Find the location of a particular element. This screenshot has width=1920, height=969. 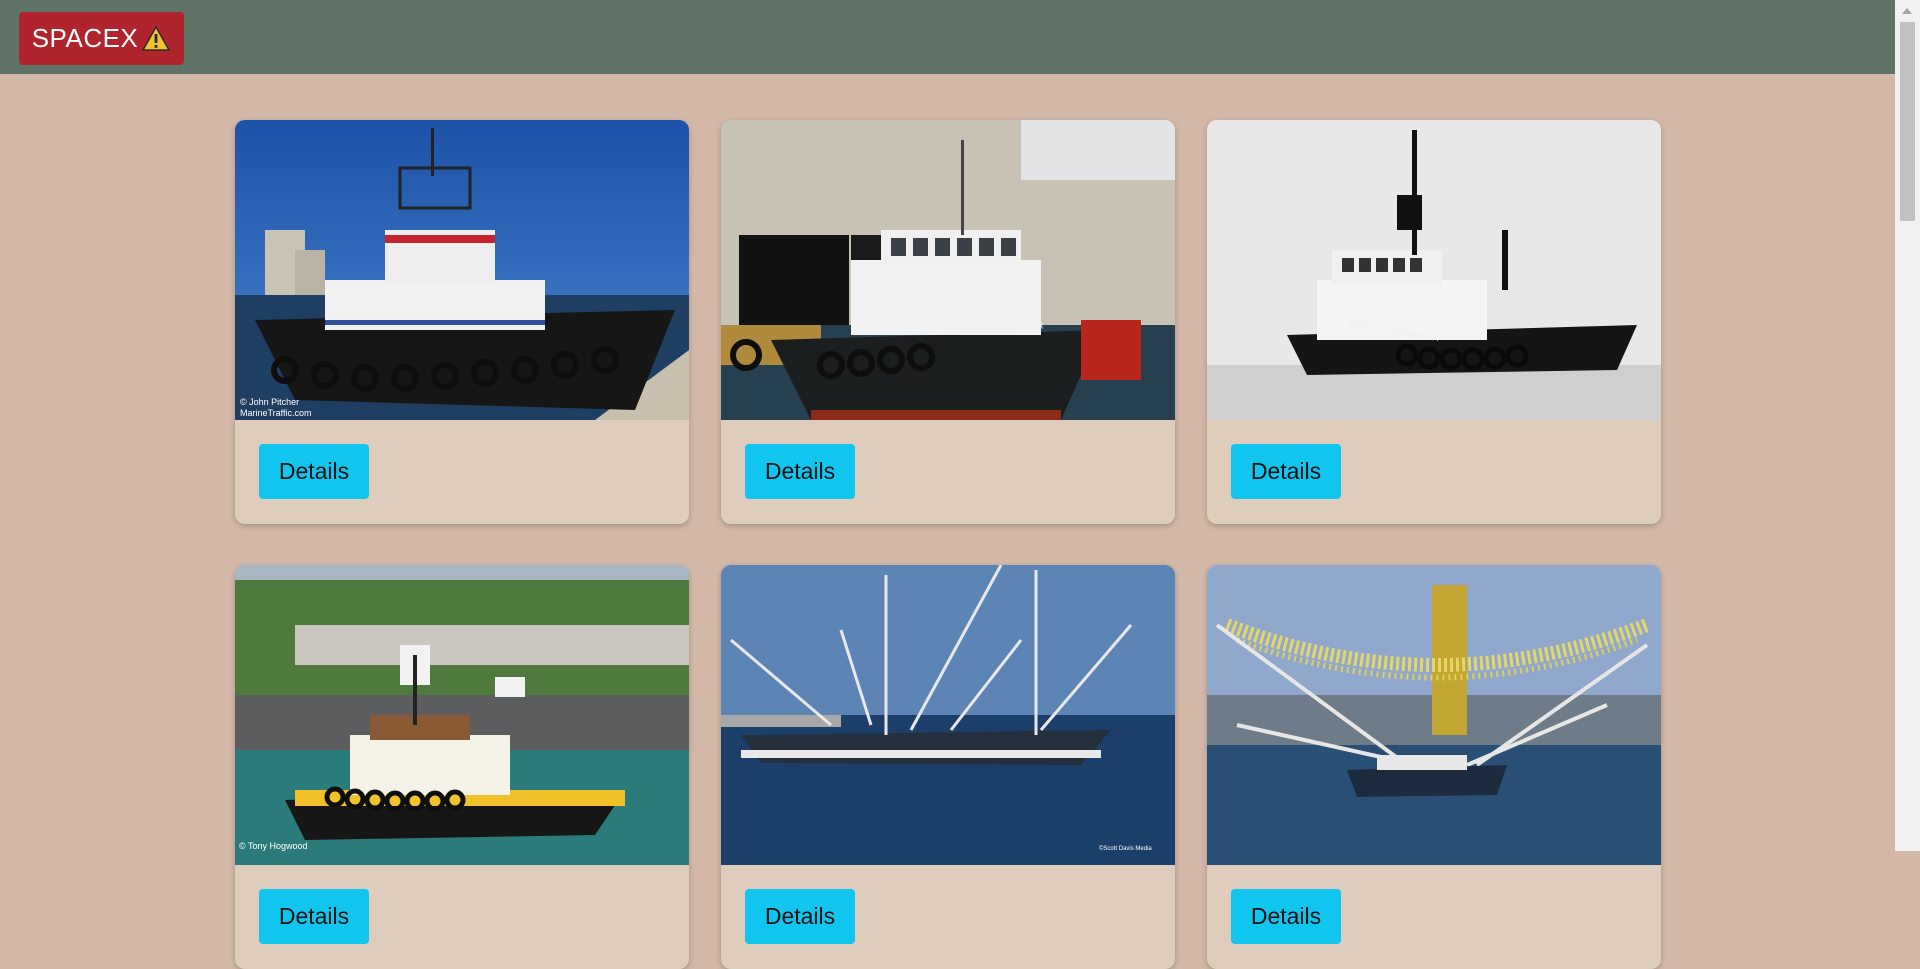

vertical-scrollbar is located at coordinates (1907, 425).